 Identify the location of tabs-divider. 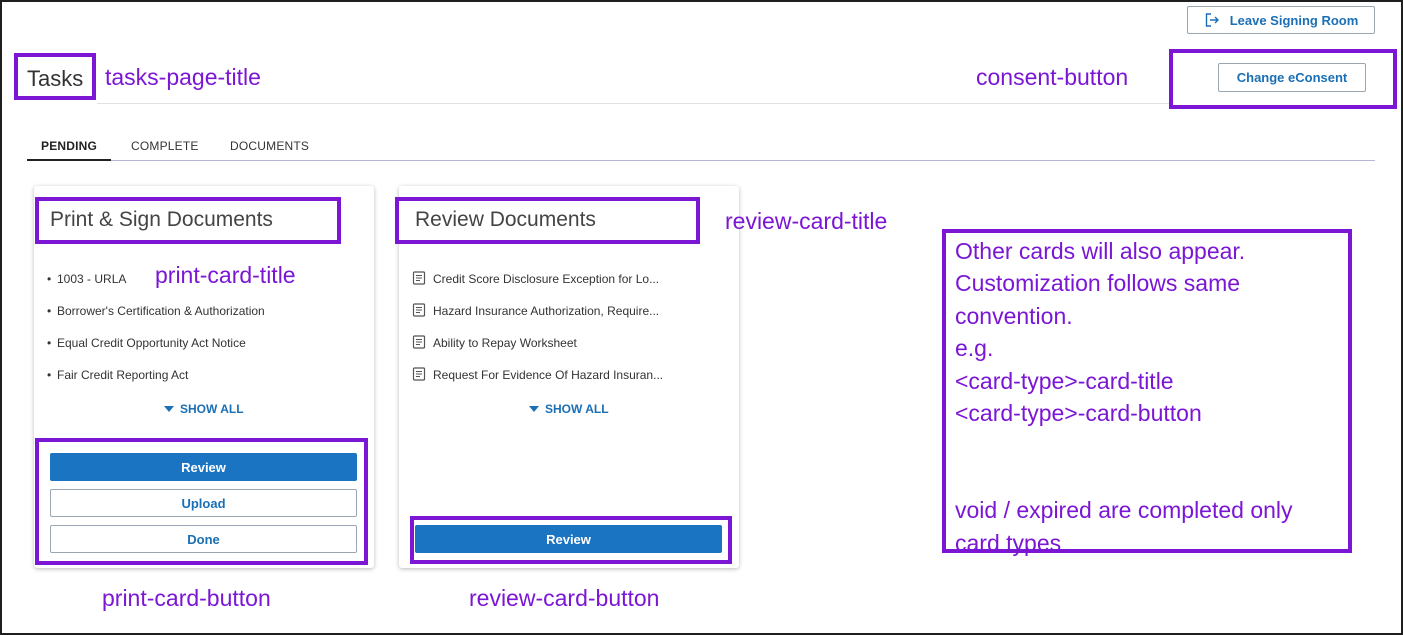
(701, 160).